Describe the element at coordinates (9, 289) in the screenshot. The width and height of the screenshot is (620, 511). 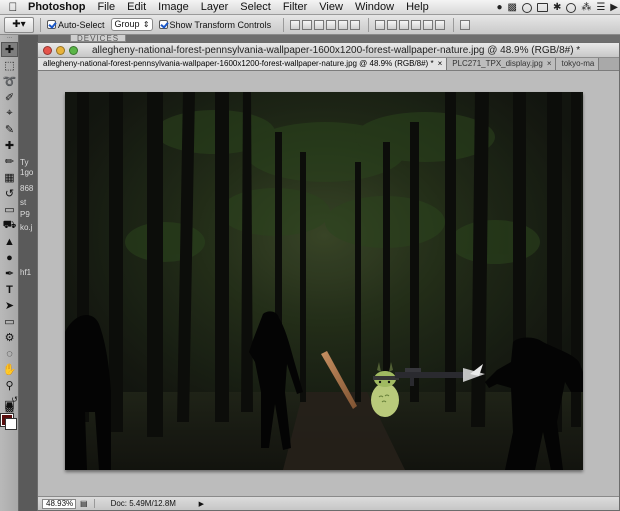
I see `type-tool-icon: T` at that location.